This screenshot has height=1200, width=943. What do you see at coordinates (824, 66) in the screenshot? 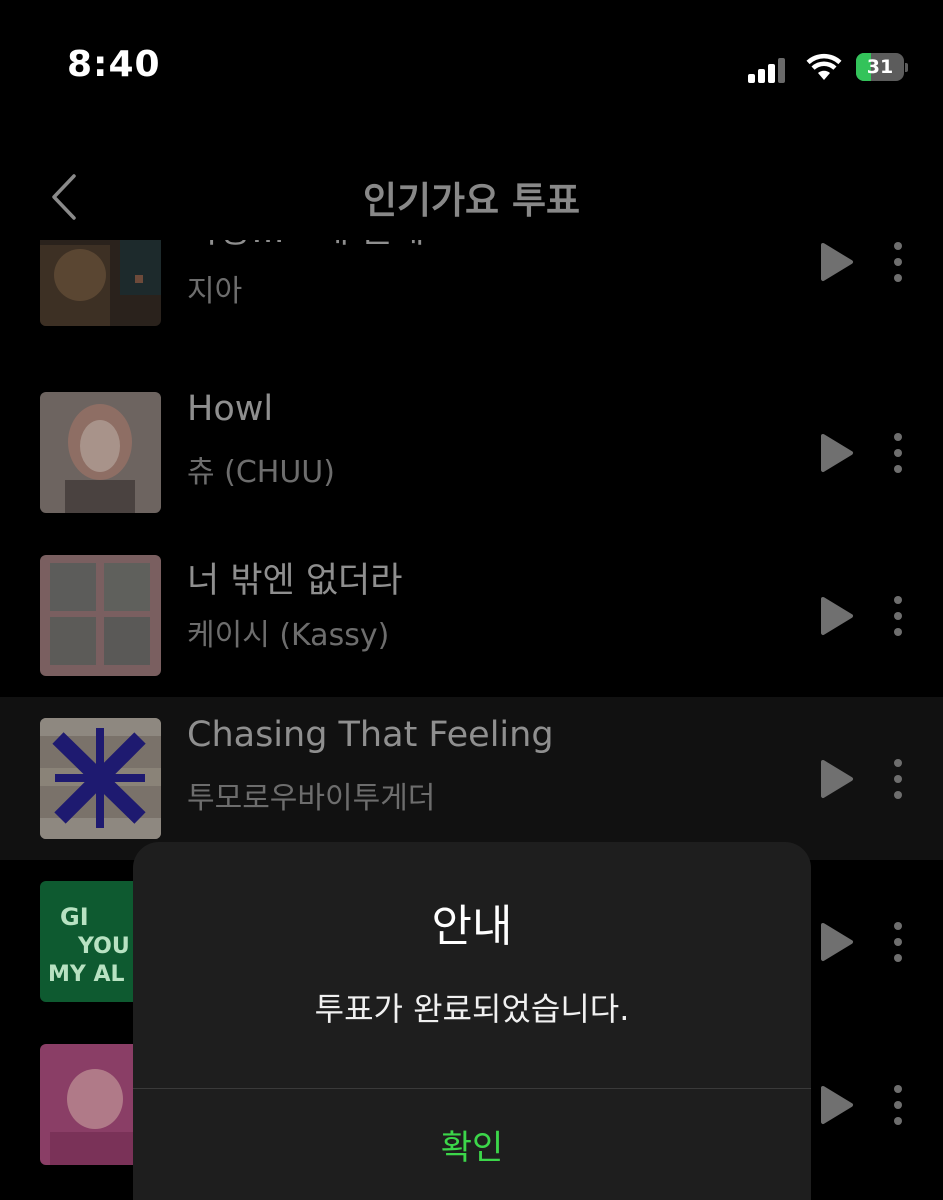
I see `wifi-icon` at bounding box center [824, 66].